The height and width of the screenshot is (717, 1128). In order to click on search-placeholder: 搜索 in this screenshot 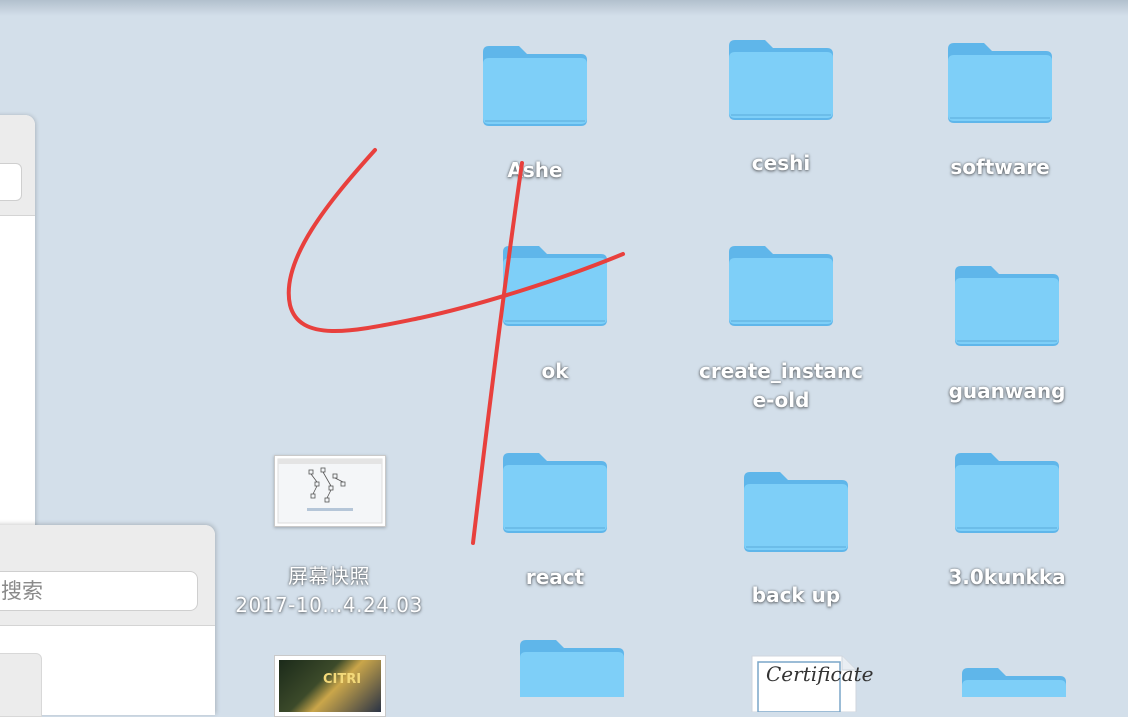, I will do `click(22, 591)`.